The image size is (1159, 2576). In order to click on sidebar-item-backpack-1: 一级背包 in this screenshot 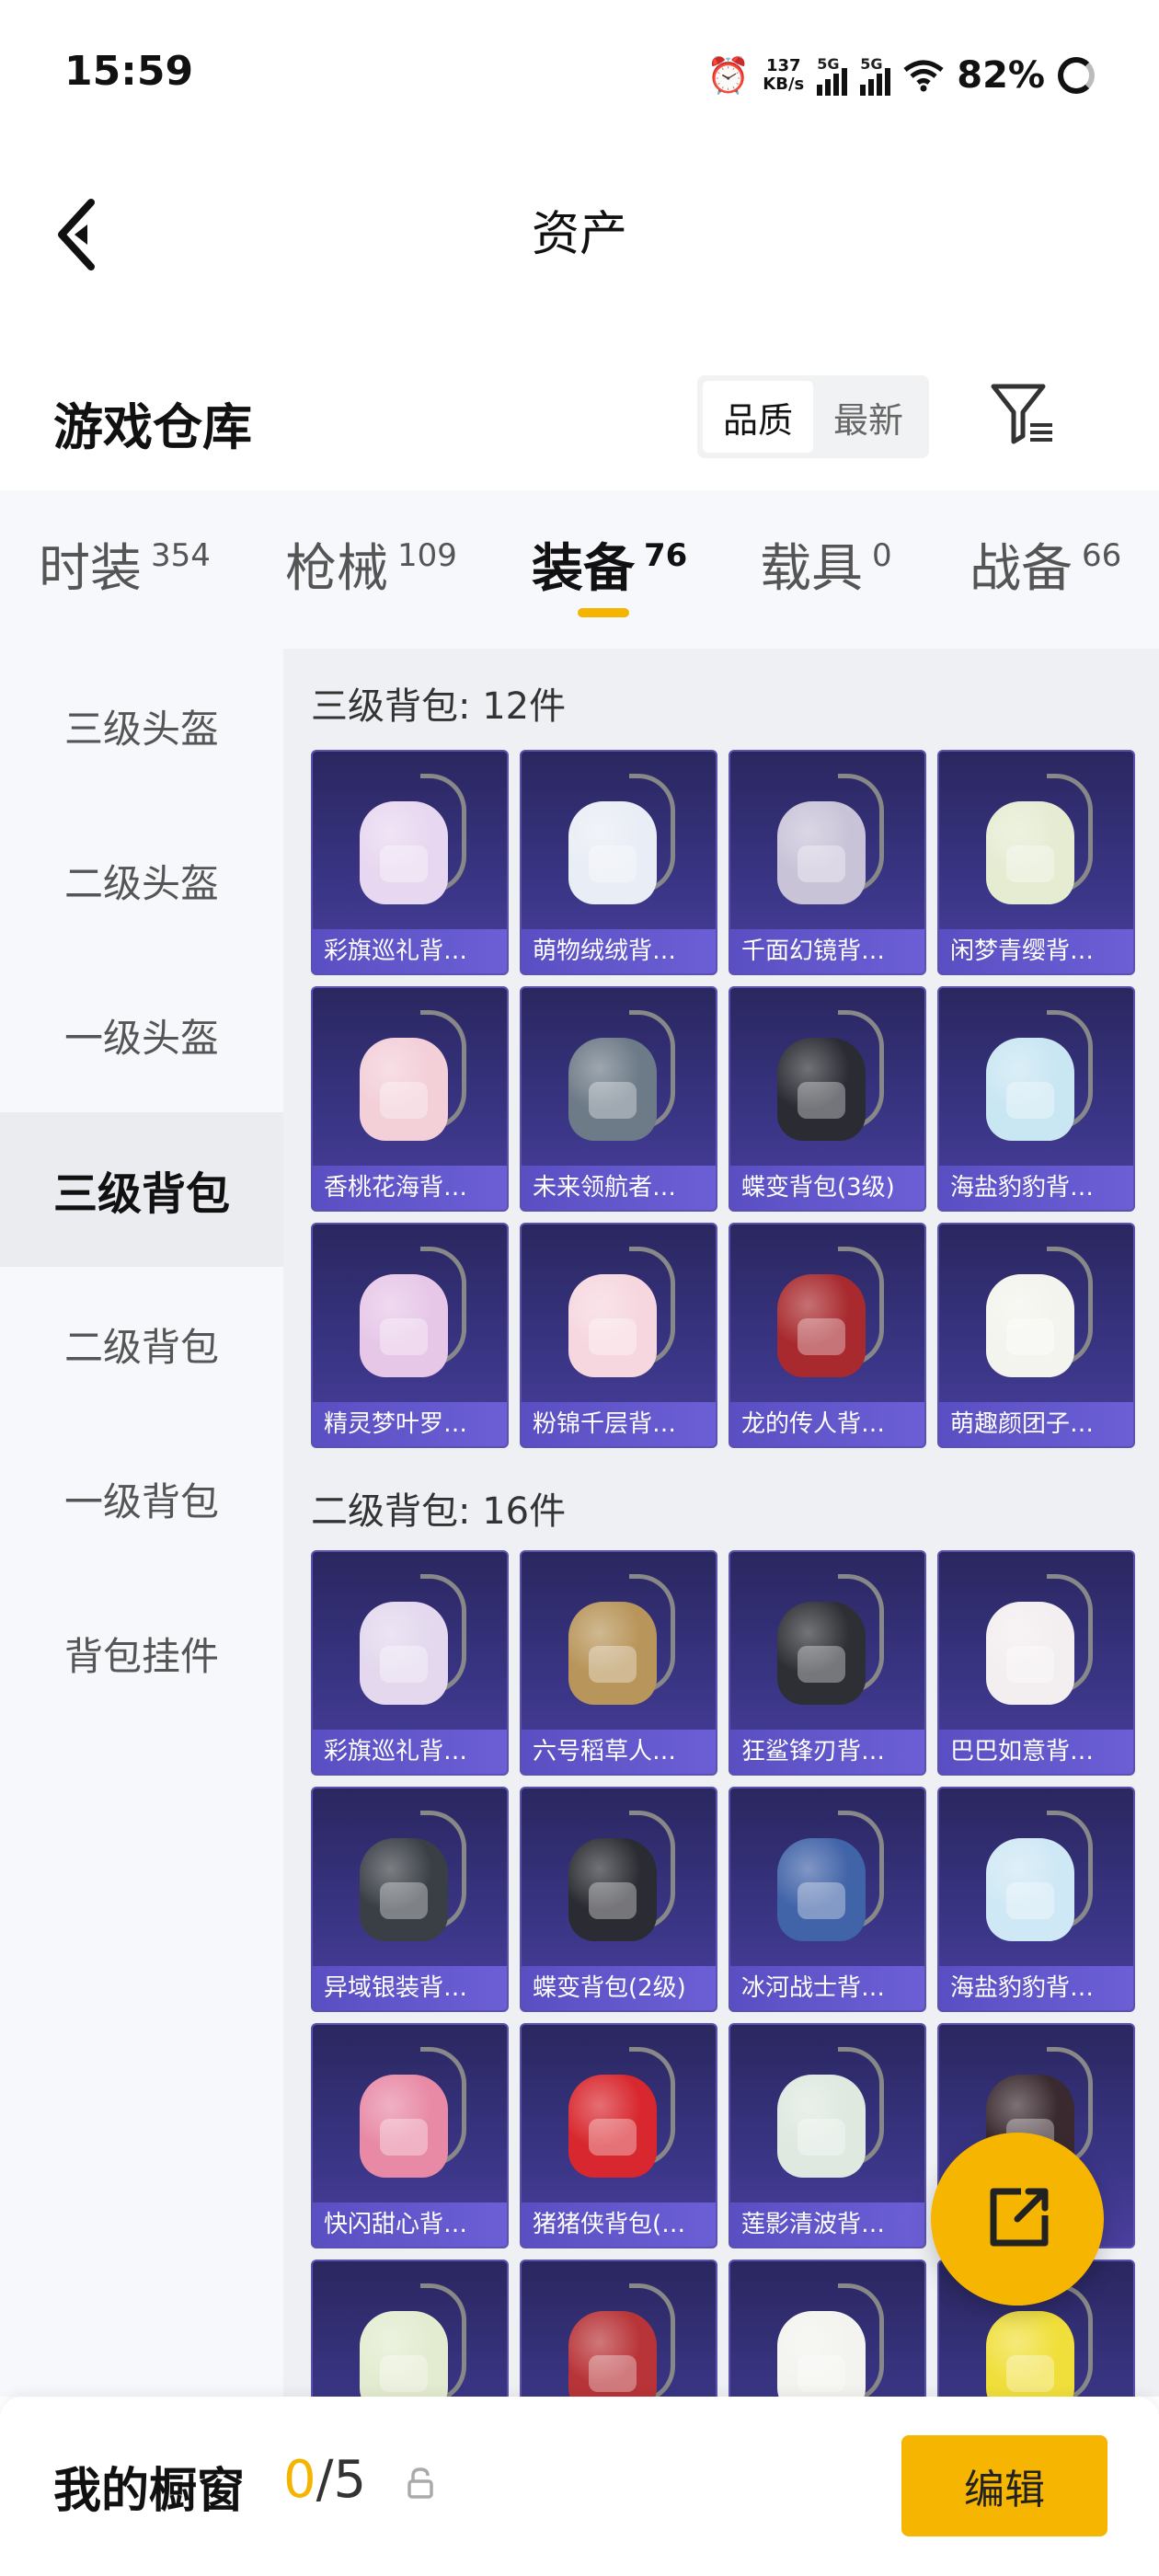, I will do `click(141, 1498)`.